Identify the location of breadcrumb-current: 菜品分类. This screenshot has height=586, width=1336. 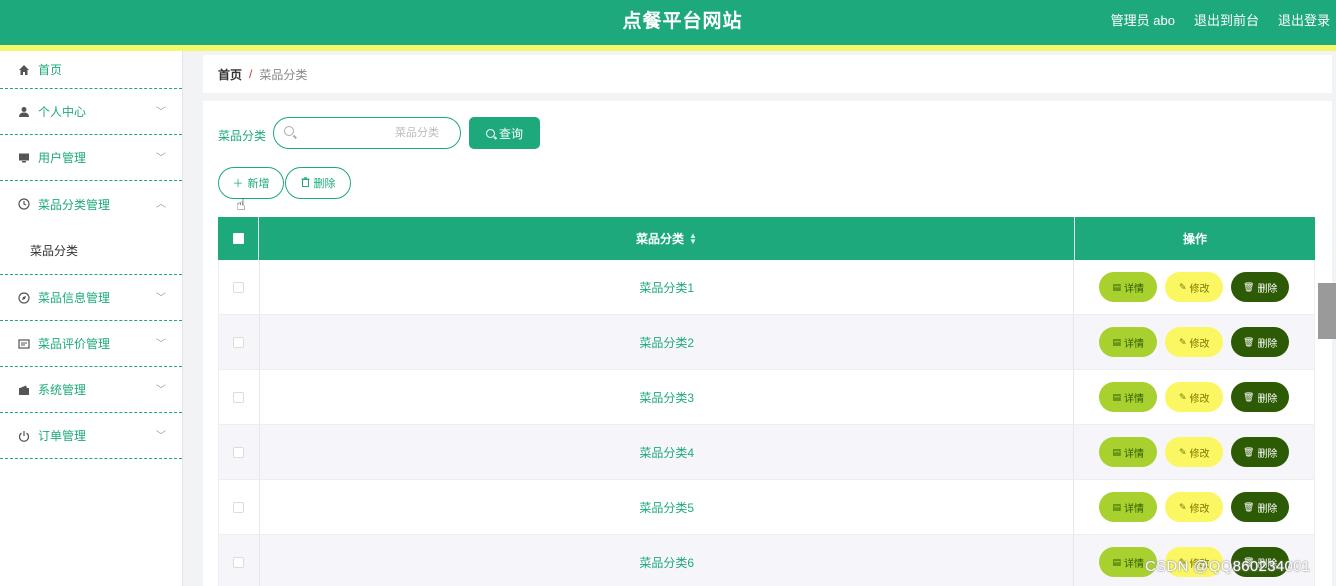
(283, 74).